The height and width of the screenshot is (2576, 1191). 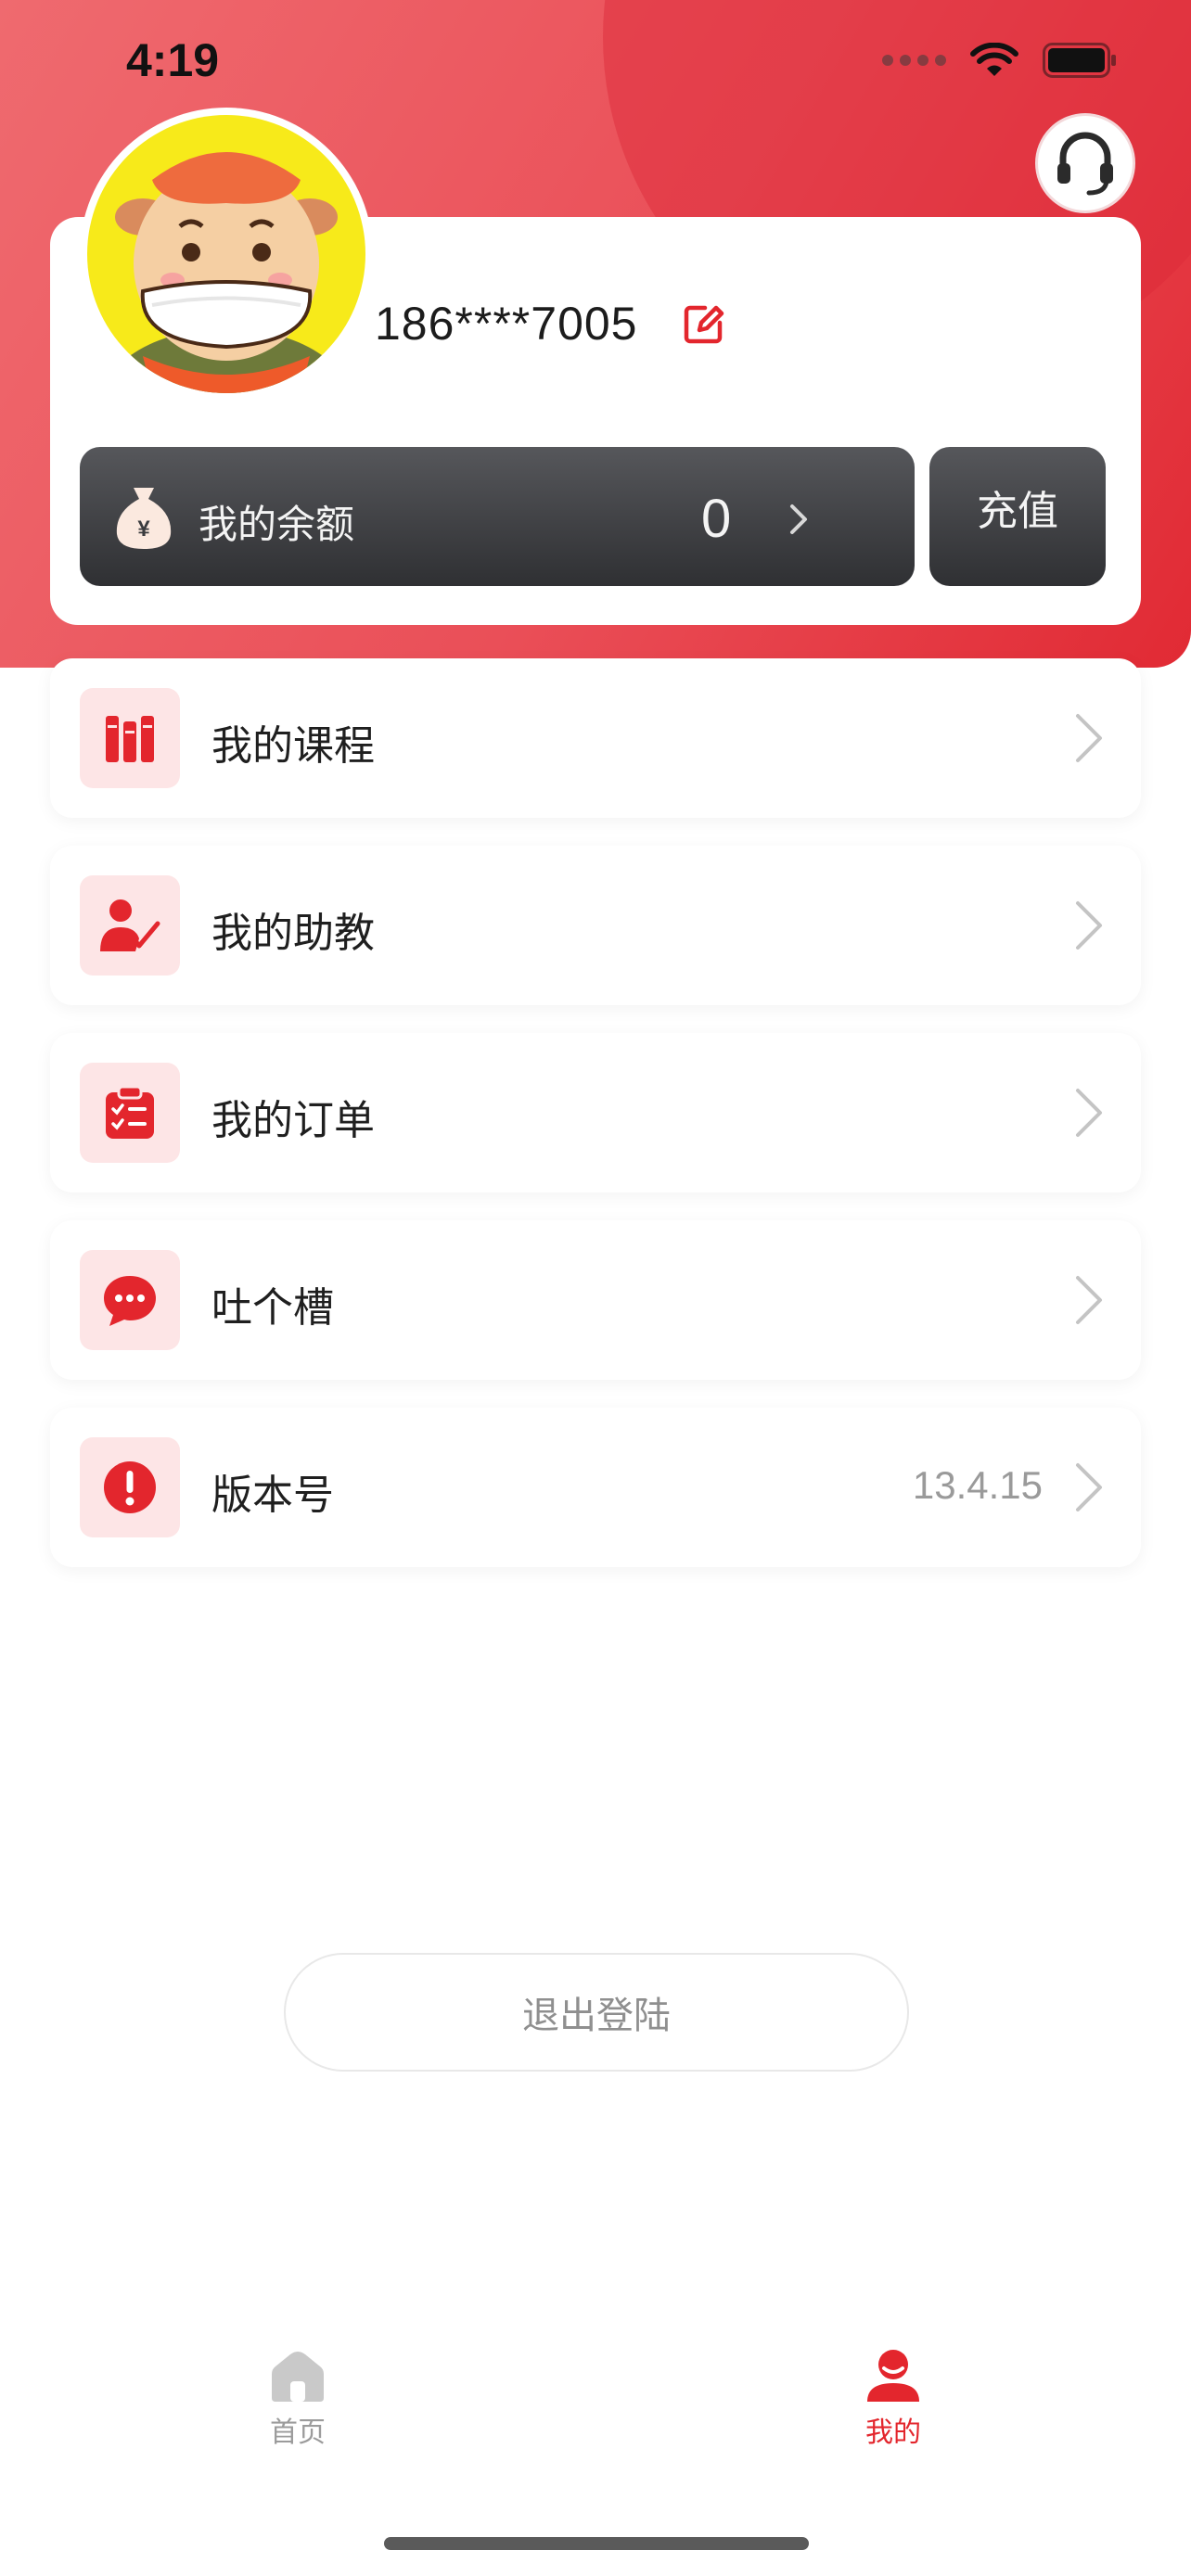 What do you see at coordinates (130, 1112) in the screenshot?
I see `clipboard-icon` at bounding box center [130, 1112].